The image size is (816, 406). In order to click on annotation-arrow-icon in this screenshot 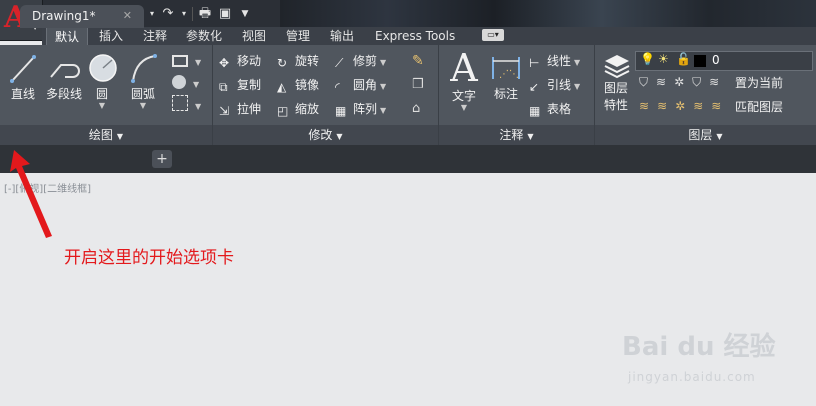, I will do `click(31, 194)`.